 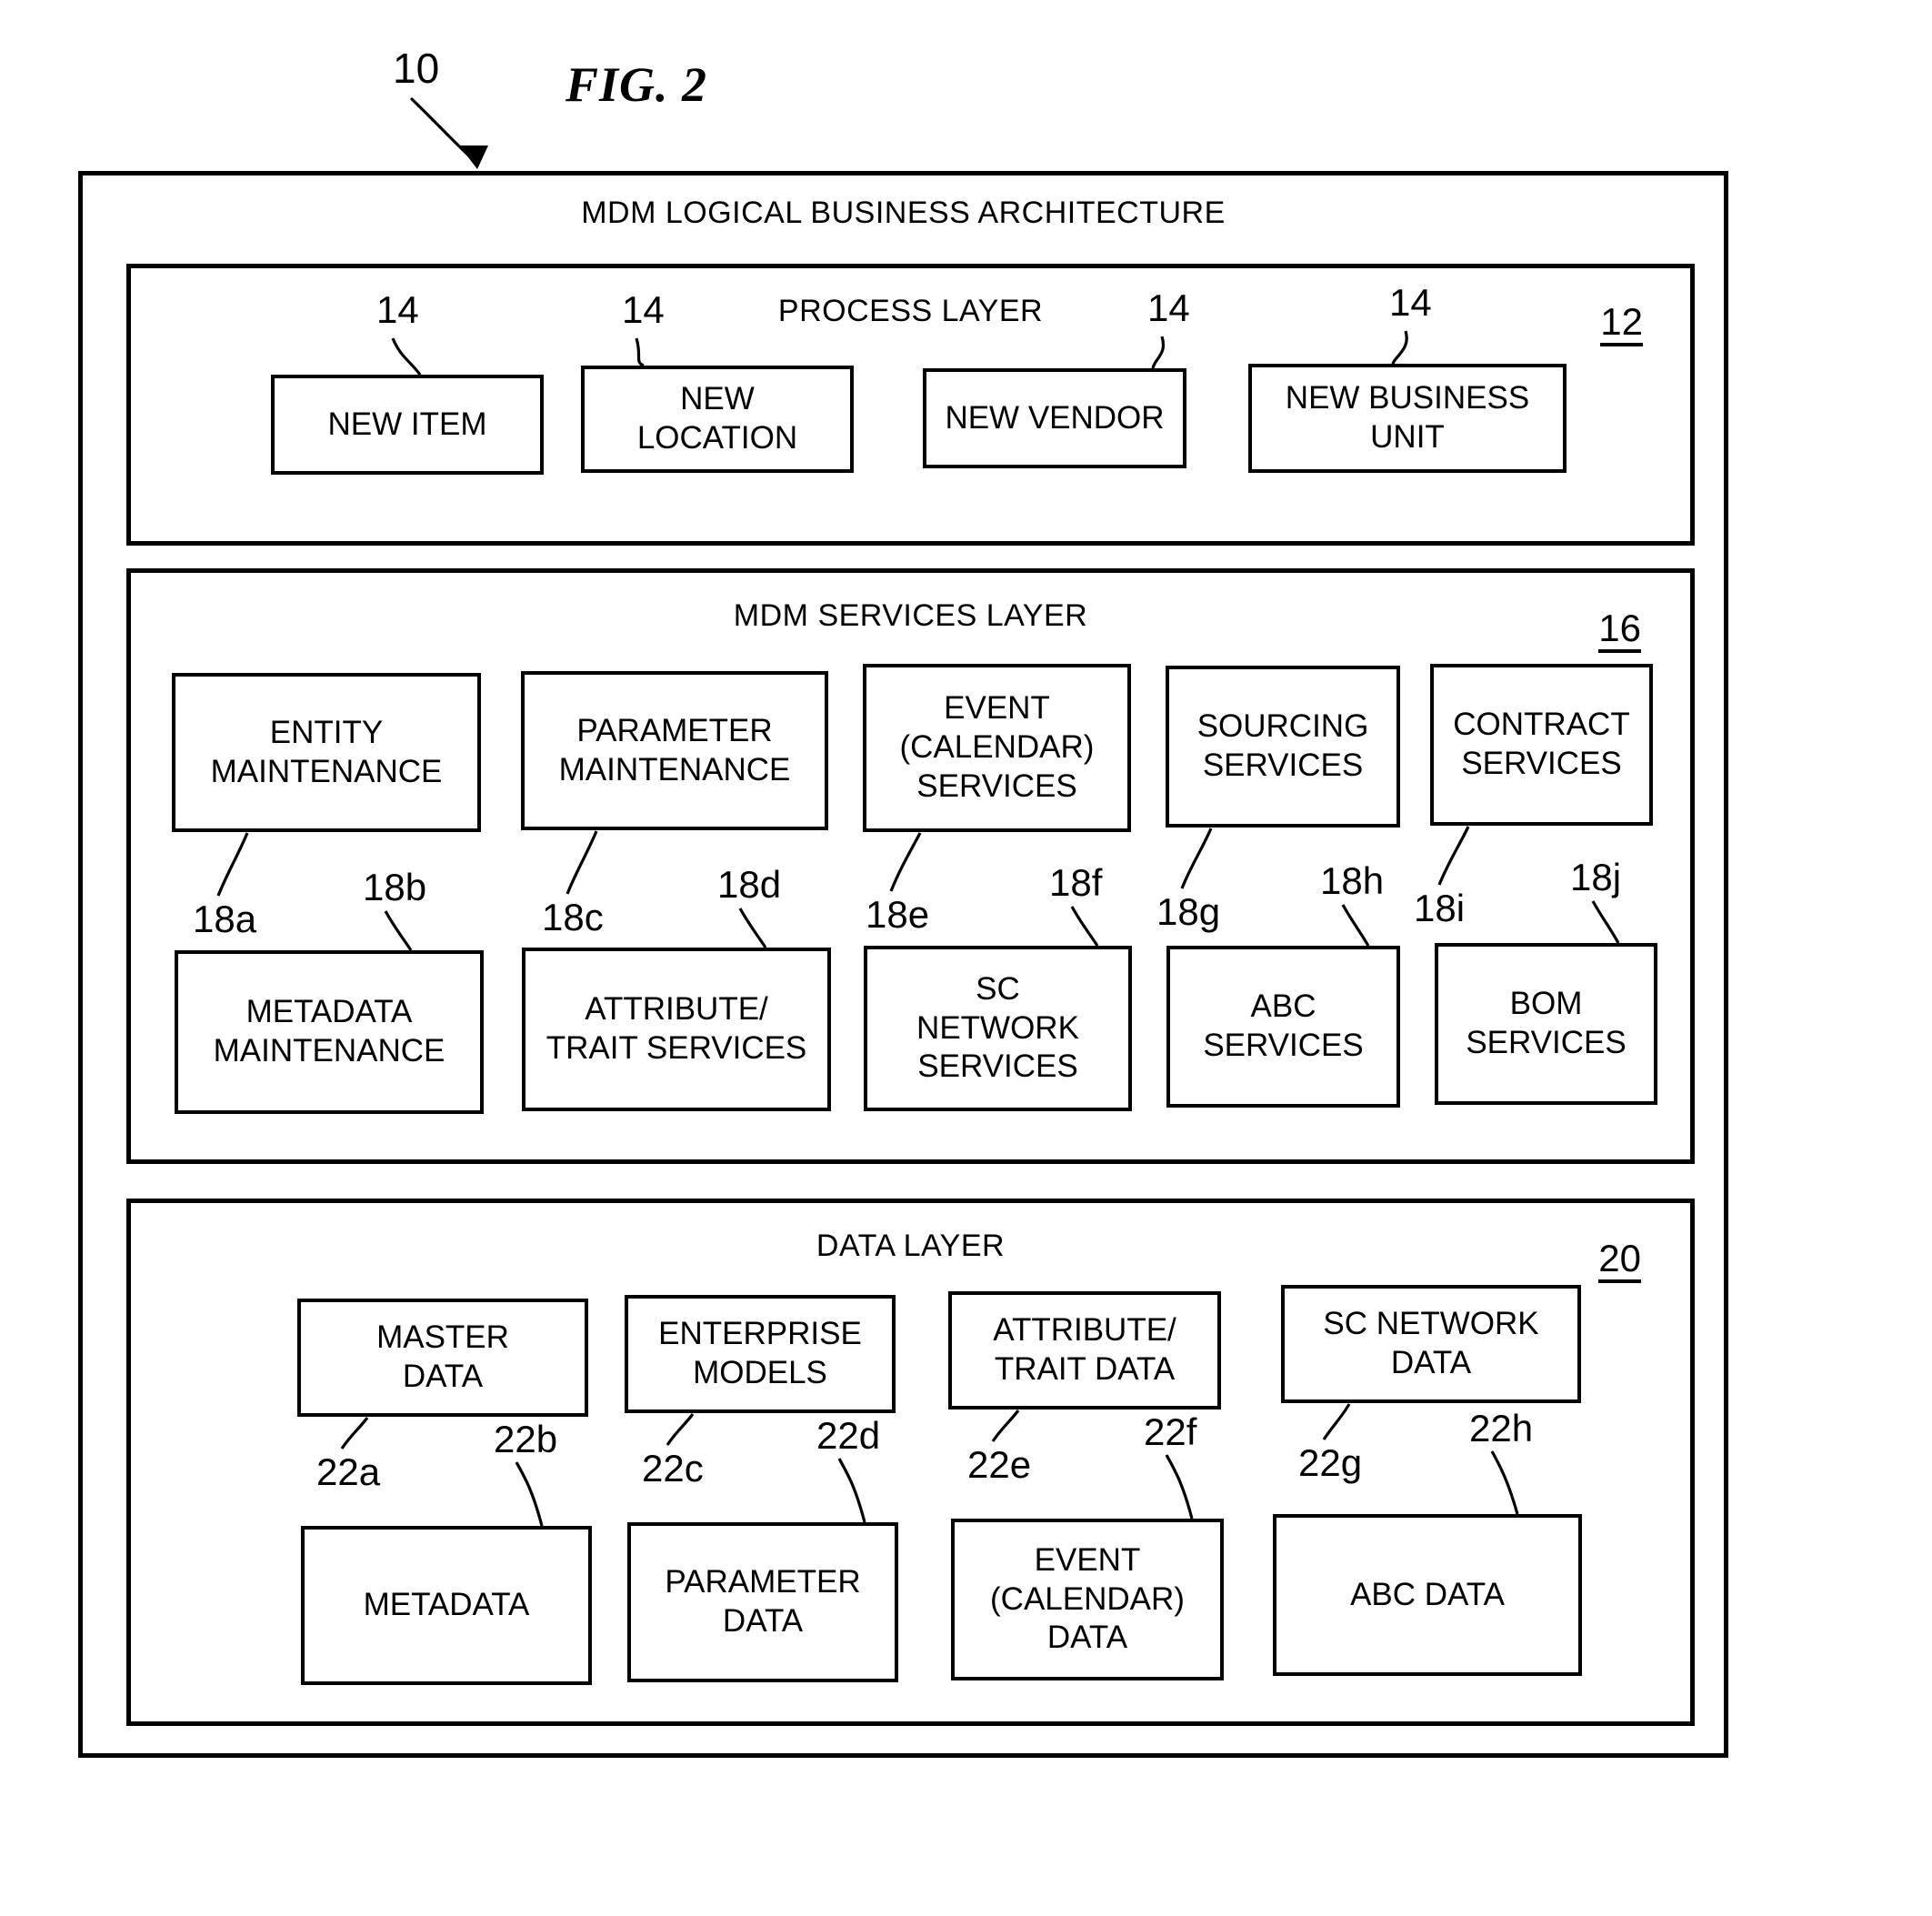 What do you see at coordinates (1407, 398) in the screenshot?
I see `node-line: NEW BUSINESS` at bounding box center [1407, 398].